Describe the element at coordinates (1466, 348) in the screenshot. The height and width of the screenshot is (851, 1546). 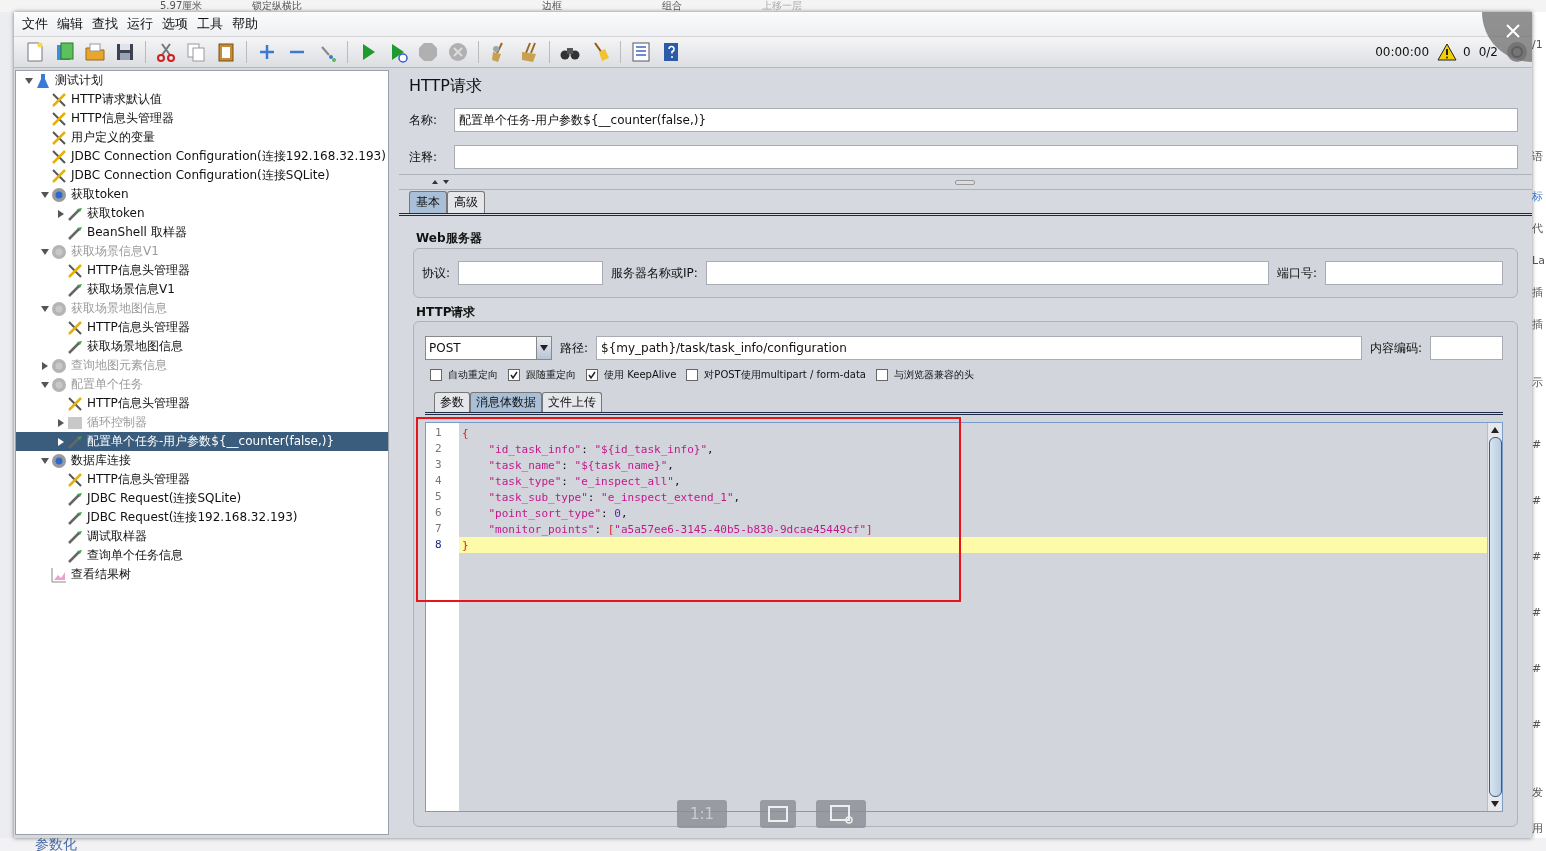
I see `encoding-field` at that location.